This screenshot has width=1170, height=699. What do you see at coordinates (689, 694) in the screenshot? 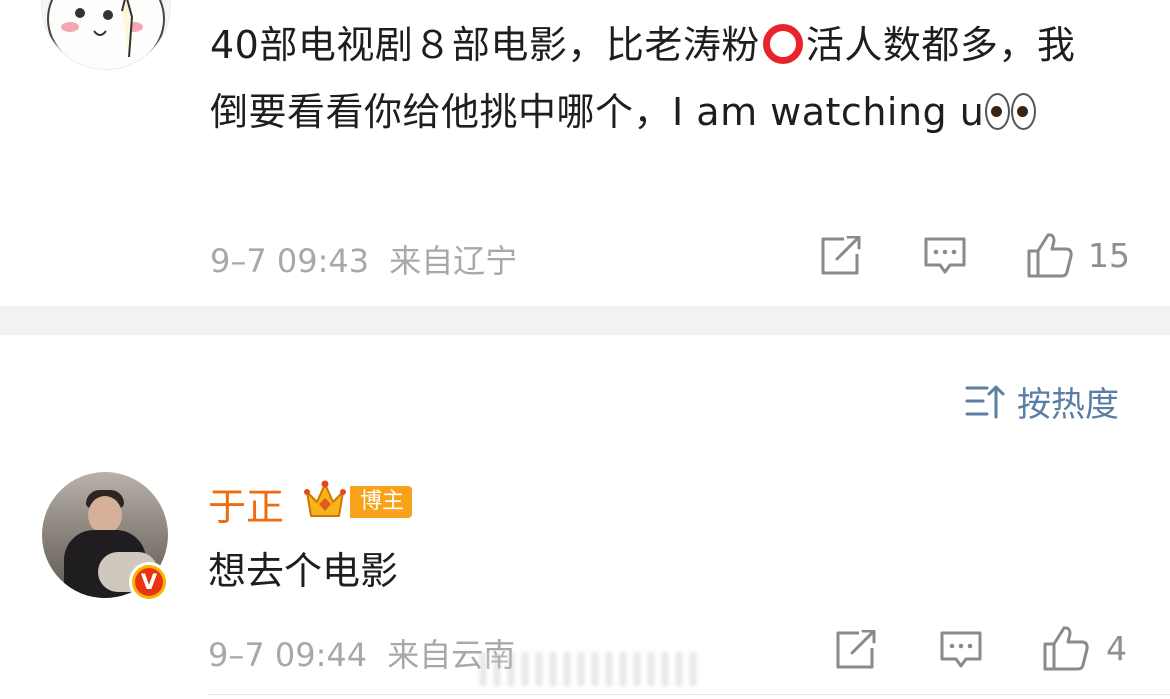
I see `separator-line` at bounding box center [689, 694].